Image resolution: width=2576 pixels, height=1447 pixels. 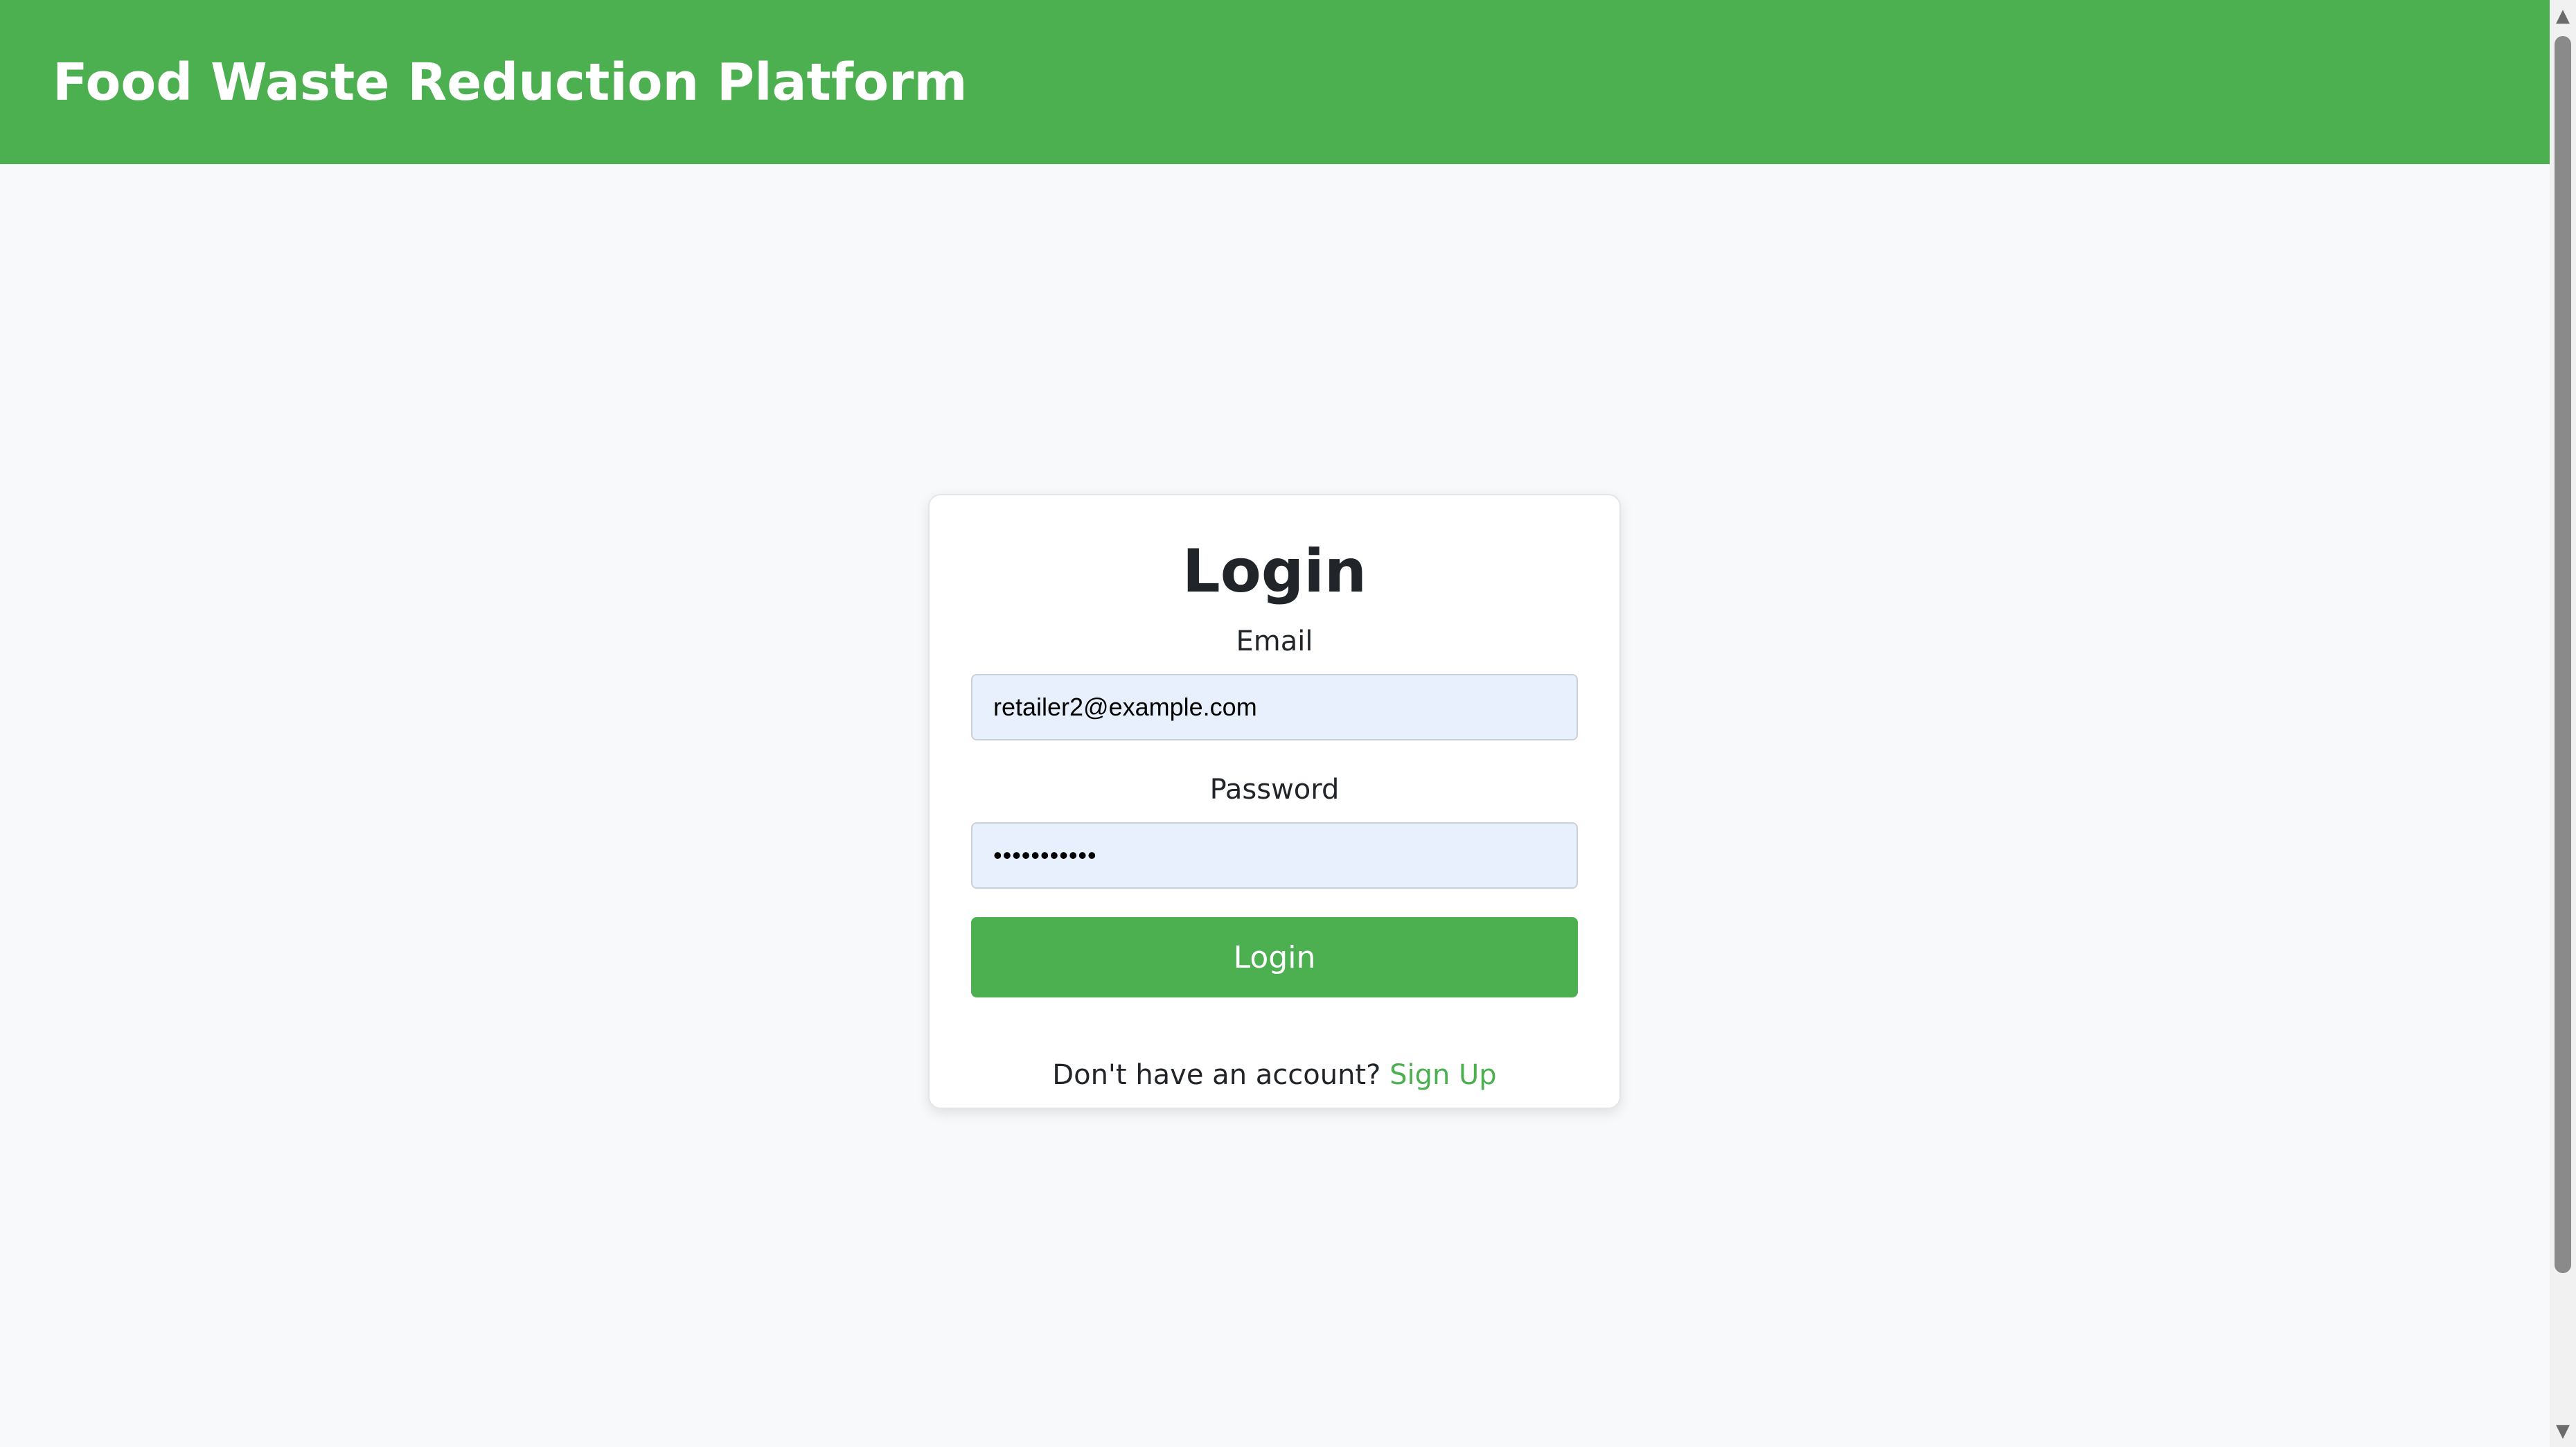 What do you see at coordinates (510, 82) in the screenshot?
I see `app-title: Food Waste Reduction Platform` at bounding box center [510, 82].